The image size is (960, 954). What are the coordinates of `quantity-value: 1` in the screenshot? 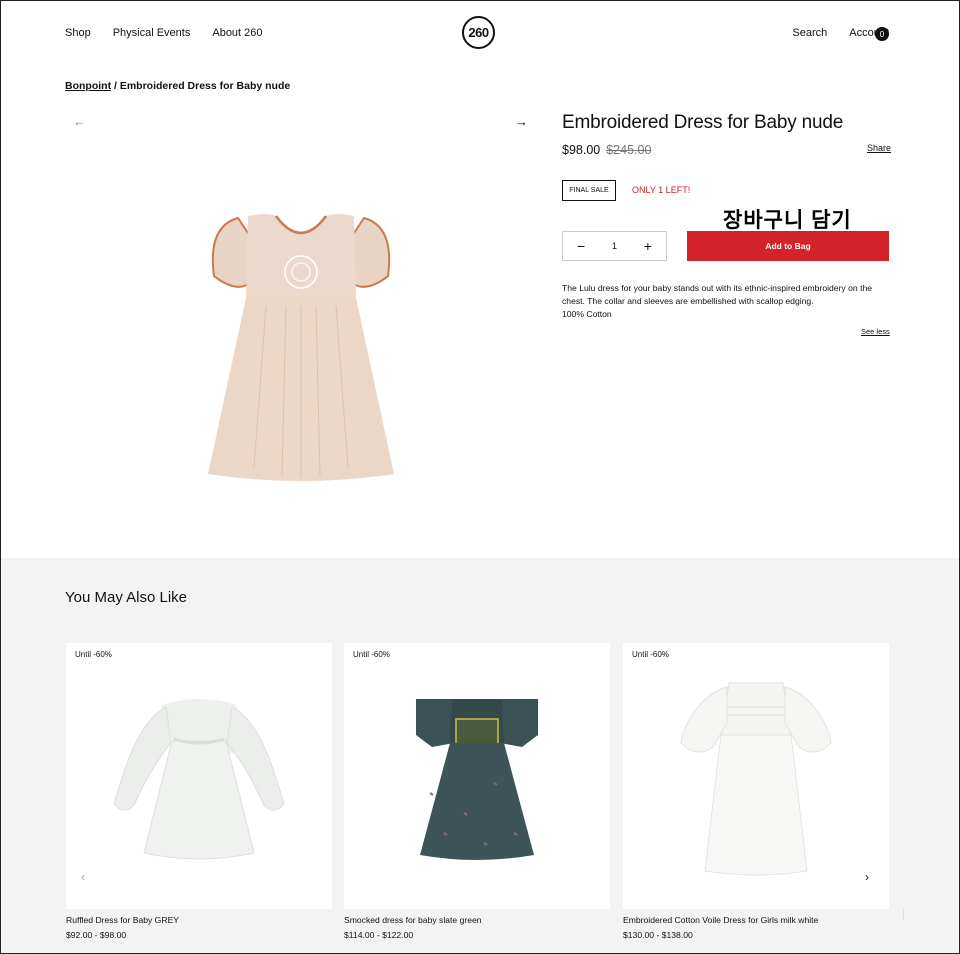 It's located at (614, 246).